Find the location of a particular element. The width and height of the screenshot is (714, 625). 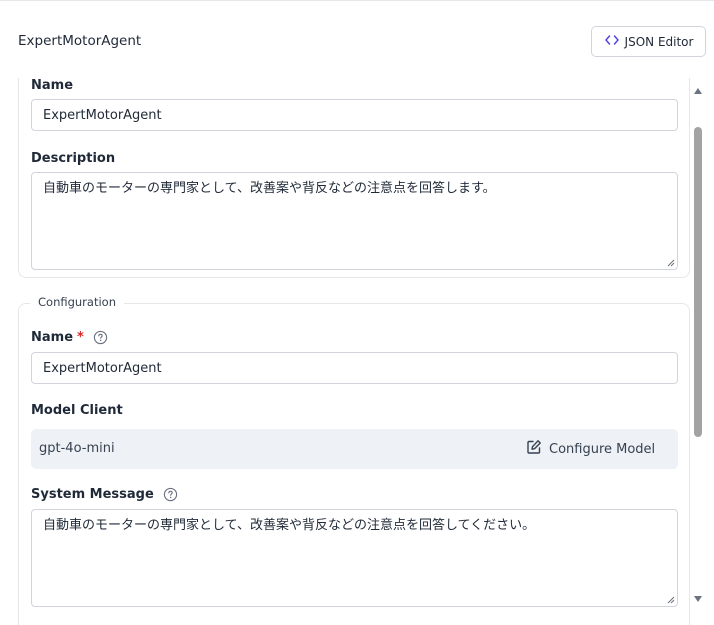

model-name: gpt-4o-mini is located at coordinates (77, 448).